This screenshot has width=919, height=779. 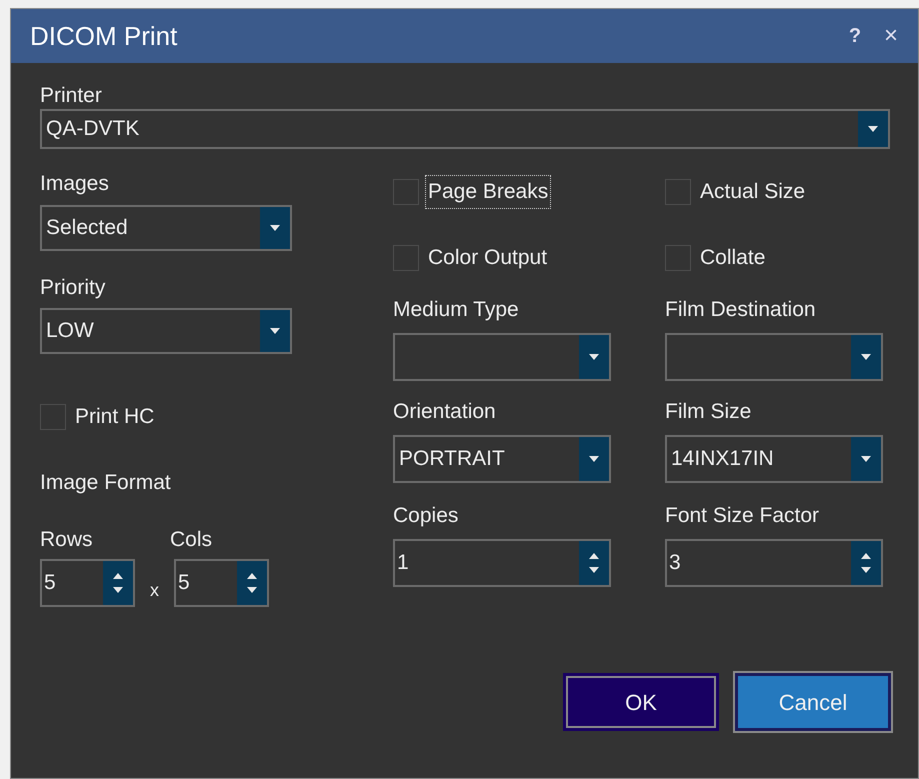 I want to click on field-label: Font Size Factor, so click(x=742, y=516).